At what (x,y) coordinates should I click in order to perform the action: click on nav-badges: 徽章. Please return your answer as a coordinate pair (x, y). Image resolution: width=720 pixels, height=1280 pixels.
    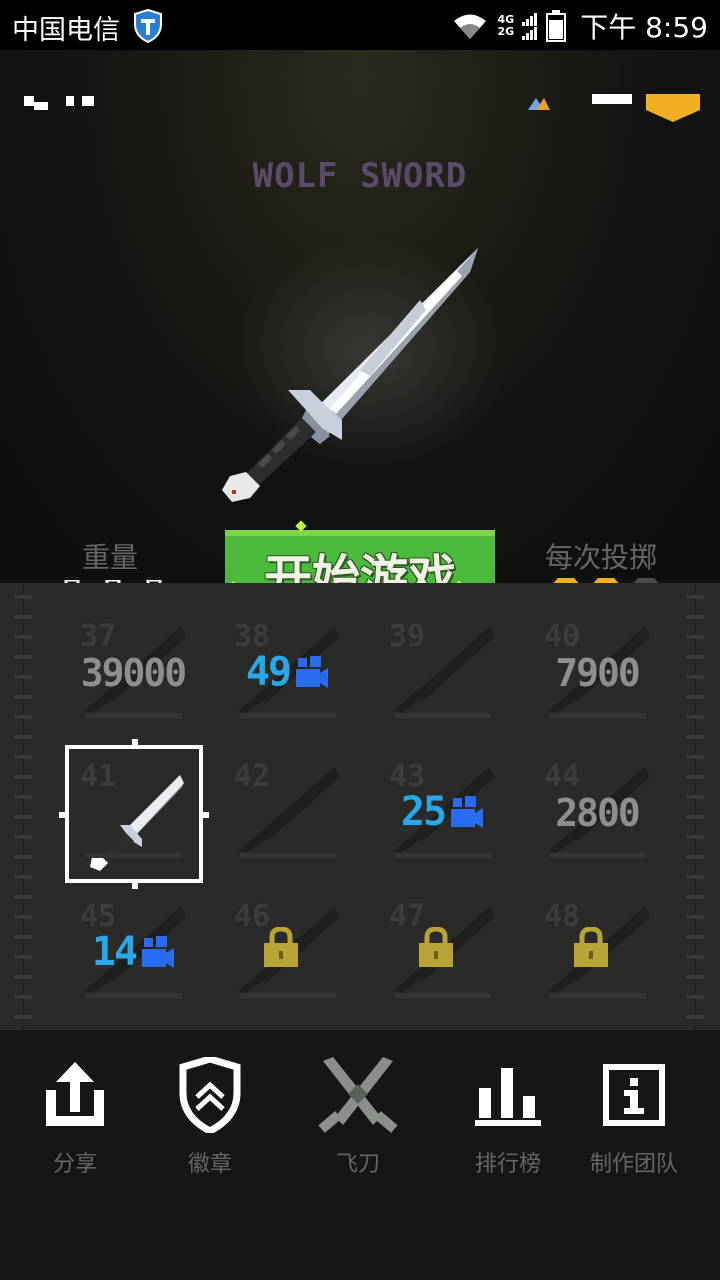
    Looking at the image, I should click on (210, 1125).